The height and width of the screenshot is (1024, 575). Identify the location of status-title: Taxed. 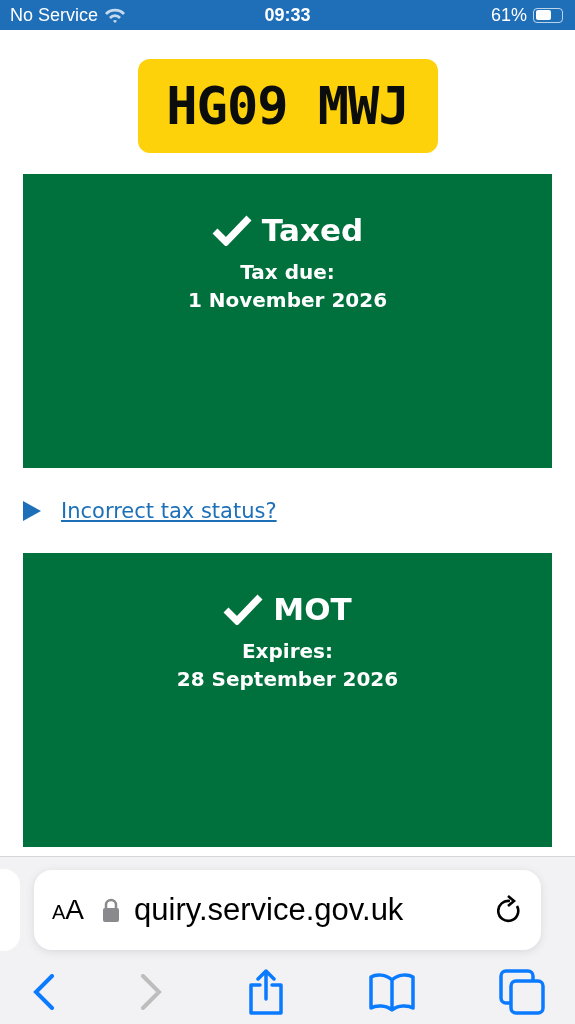
(312, 230).